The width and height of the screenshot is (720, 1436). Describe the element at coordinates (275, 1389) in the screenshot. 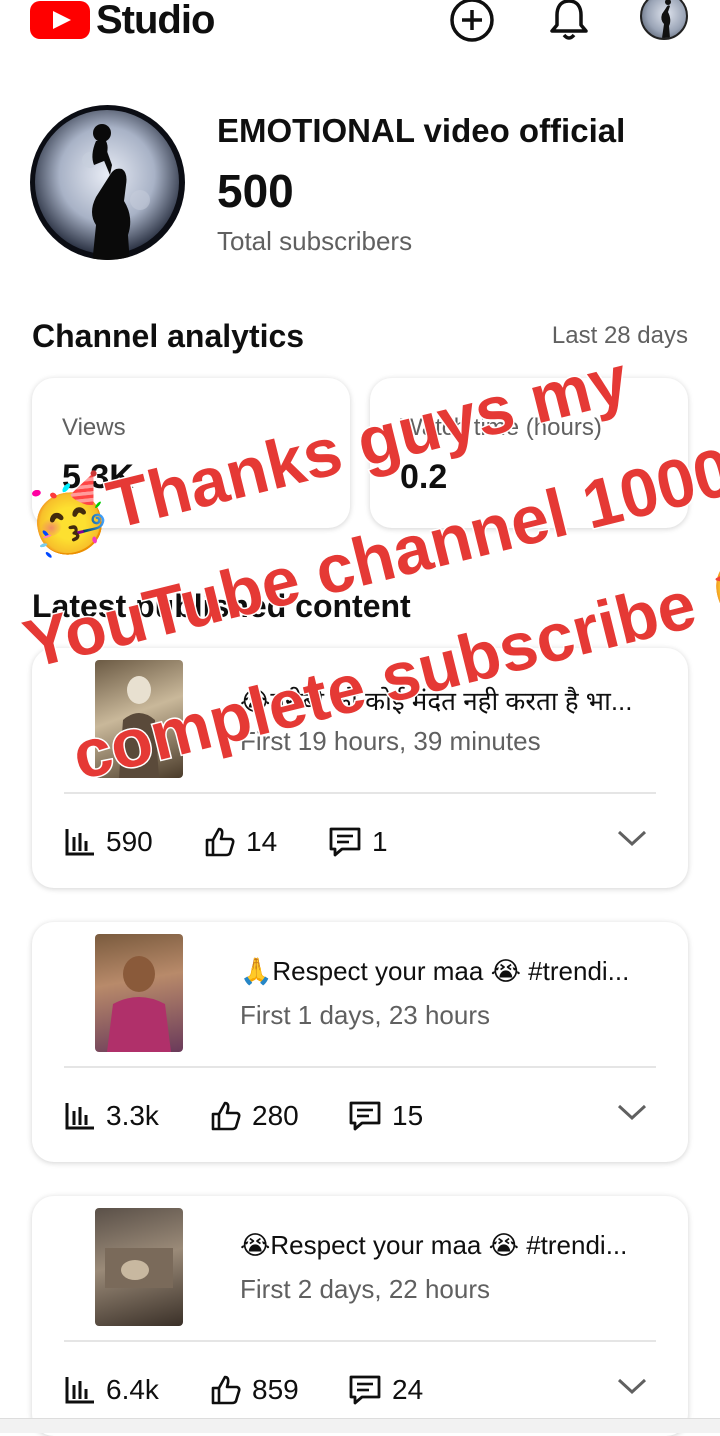

I see `likes-count: 859` at that location.